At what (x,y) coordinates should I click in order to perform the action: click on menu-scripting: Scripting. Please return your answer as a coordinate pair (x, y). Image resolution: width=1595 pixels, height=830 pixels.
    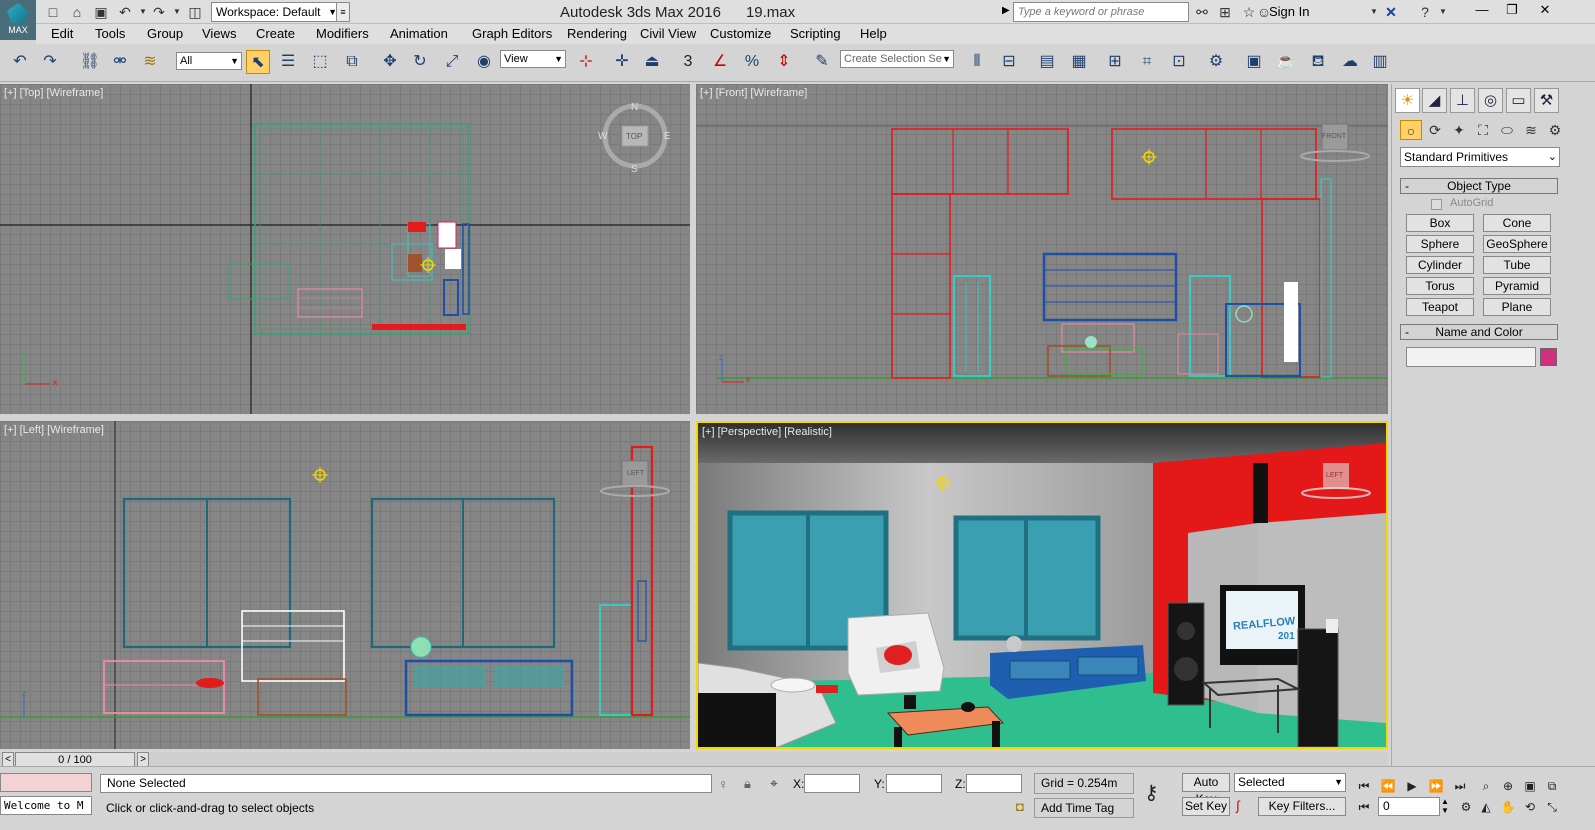
    Looking at the image, I should click on (815, 33).